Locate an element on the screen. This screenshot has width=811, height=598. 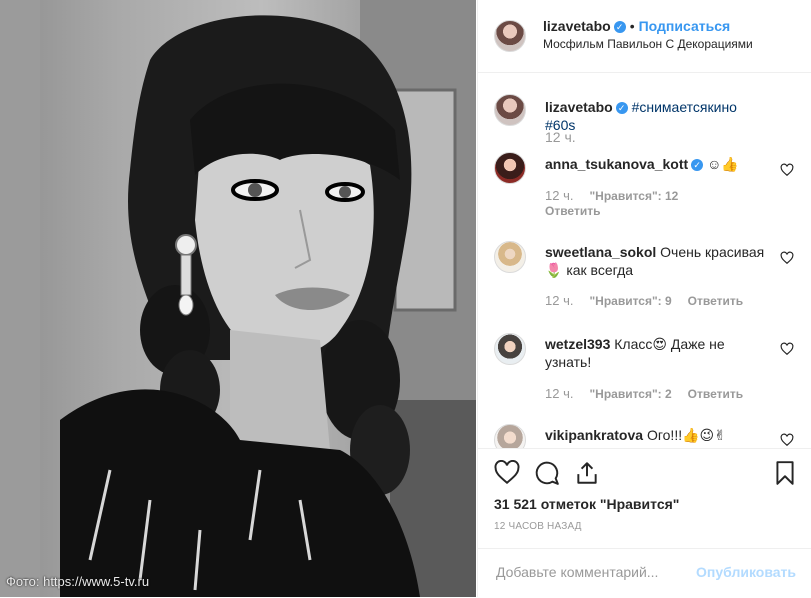
author-username: lizavetabo is located at coordinates (577, 26).